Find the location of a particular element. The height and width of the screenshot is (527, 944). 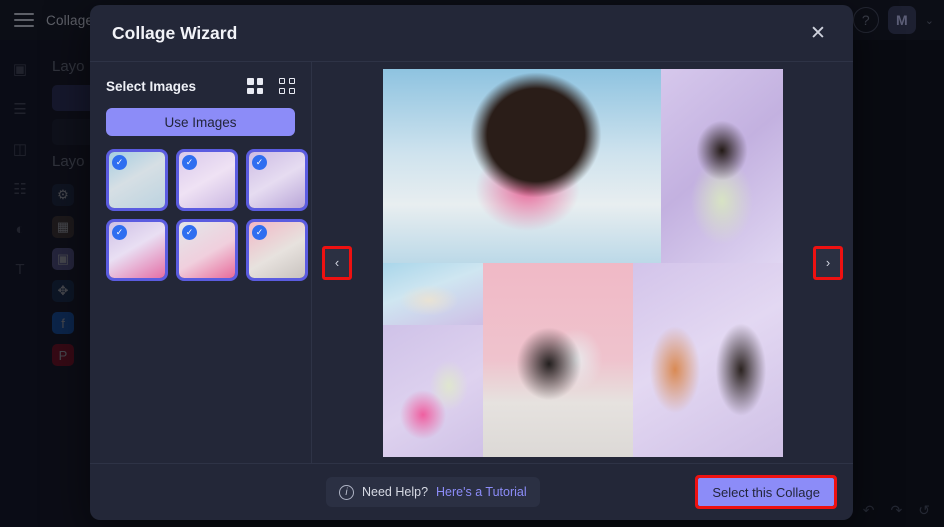

need-help-pill: i Need Help? Here's a Tutorial is located at coordinates (433, 492).